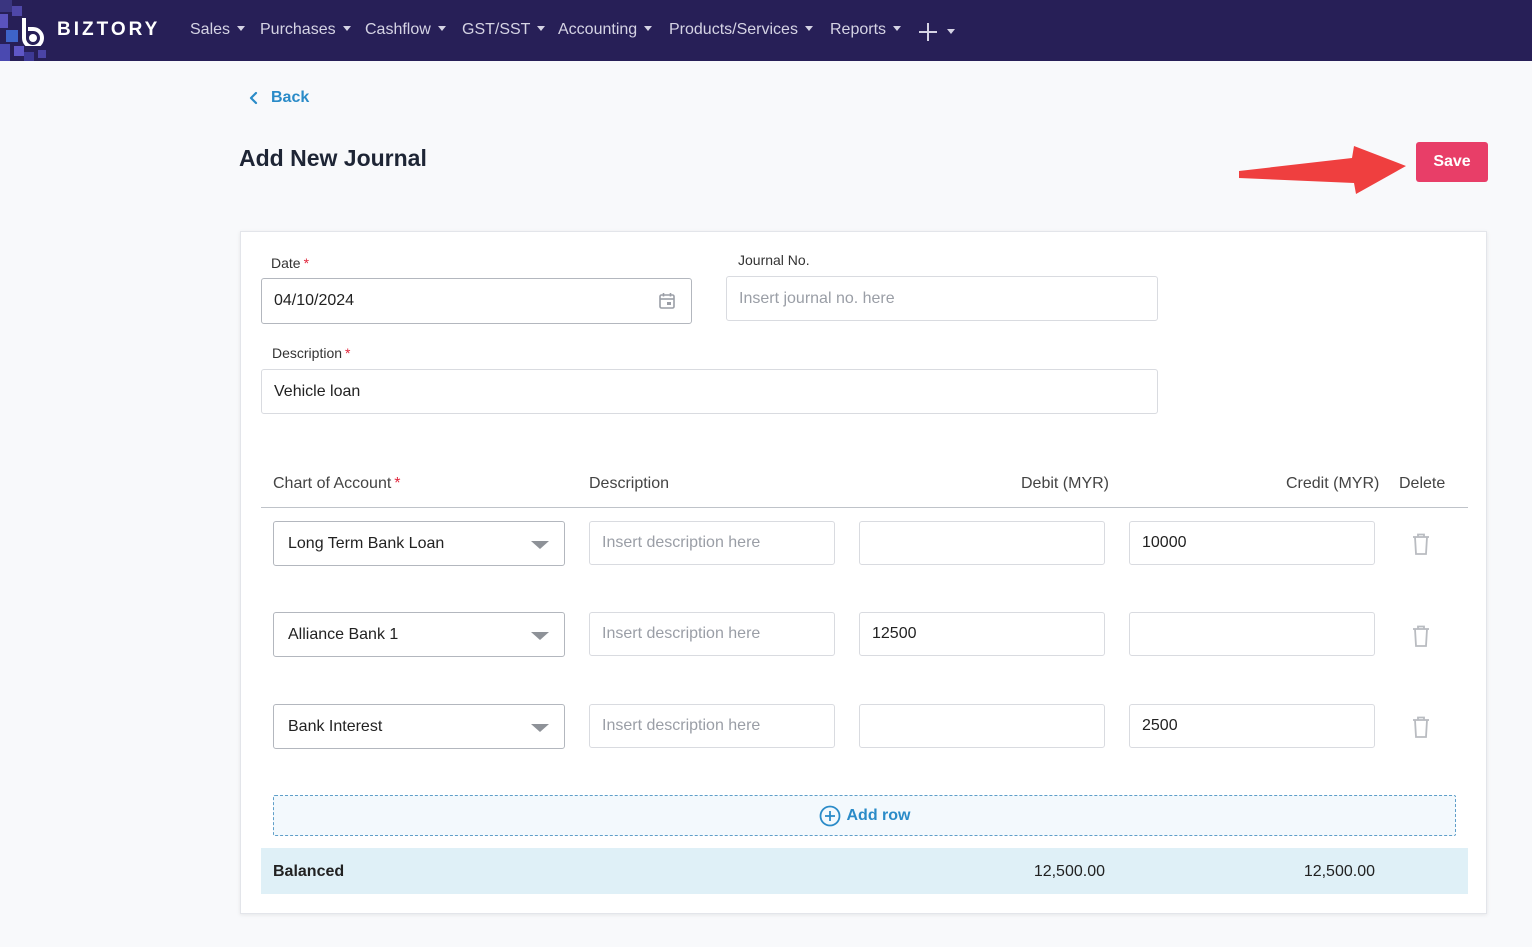  Describe the element at coordinates (311, 353) in the screenshot. I see `description-label: Description *` at that location.